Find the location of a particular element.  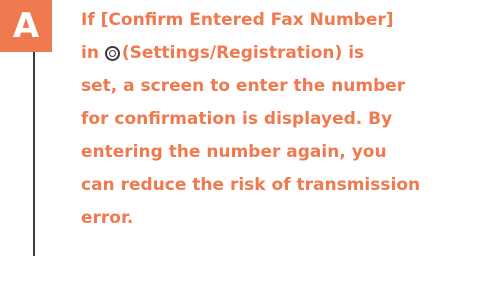

answer-line-1: If [Confirm Entered Fax Number] is located at coordinates (237, 20).